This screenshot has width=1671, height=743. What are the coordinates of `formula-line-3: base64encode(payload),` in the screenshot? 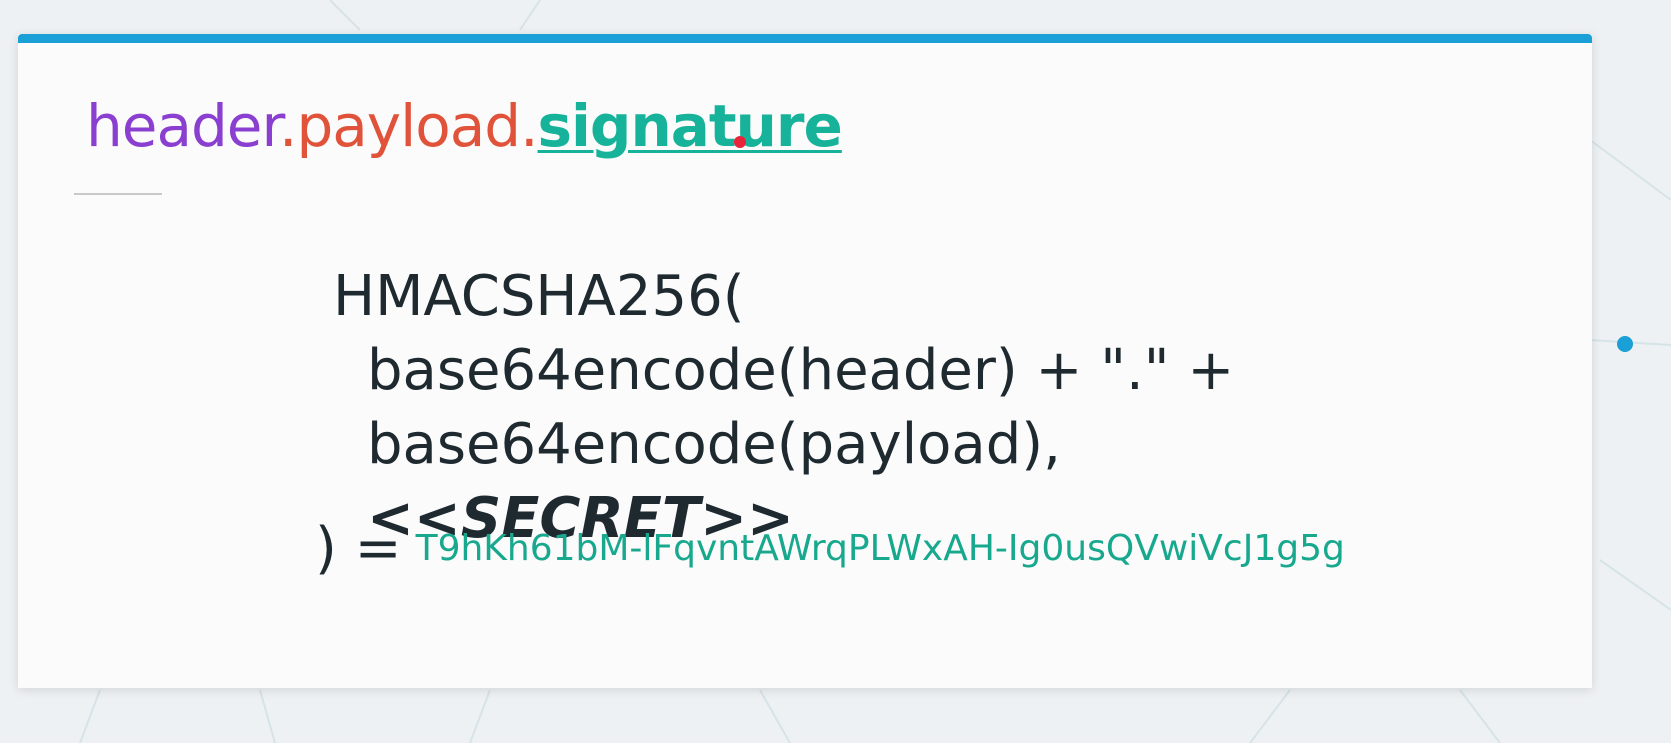 It's located at (714, 444).